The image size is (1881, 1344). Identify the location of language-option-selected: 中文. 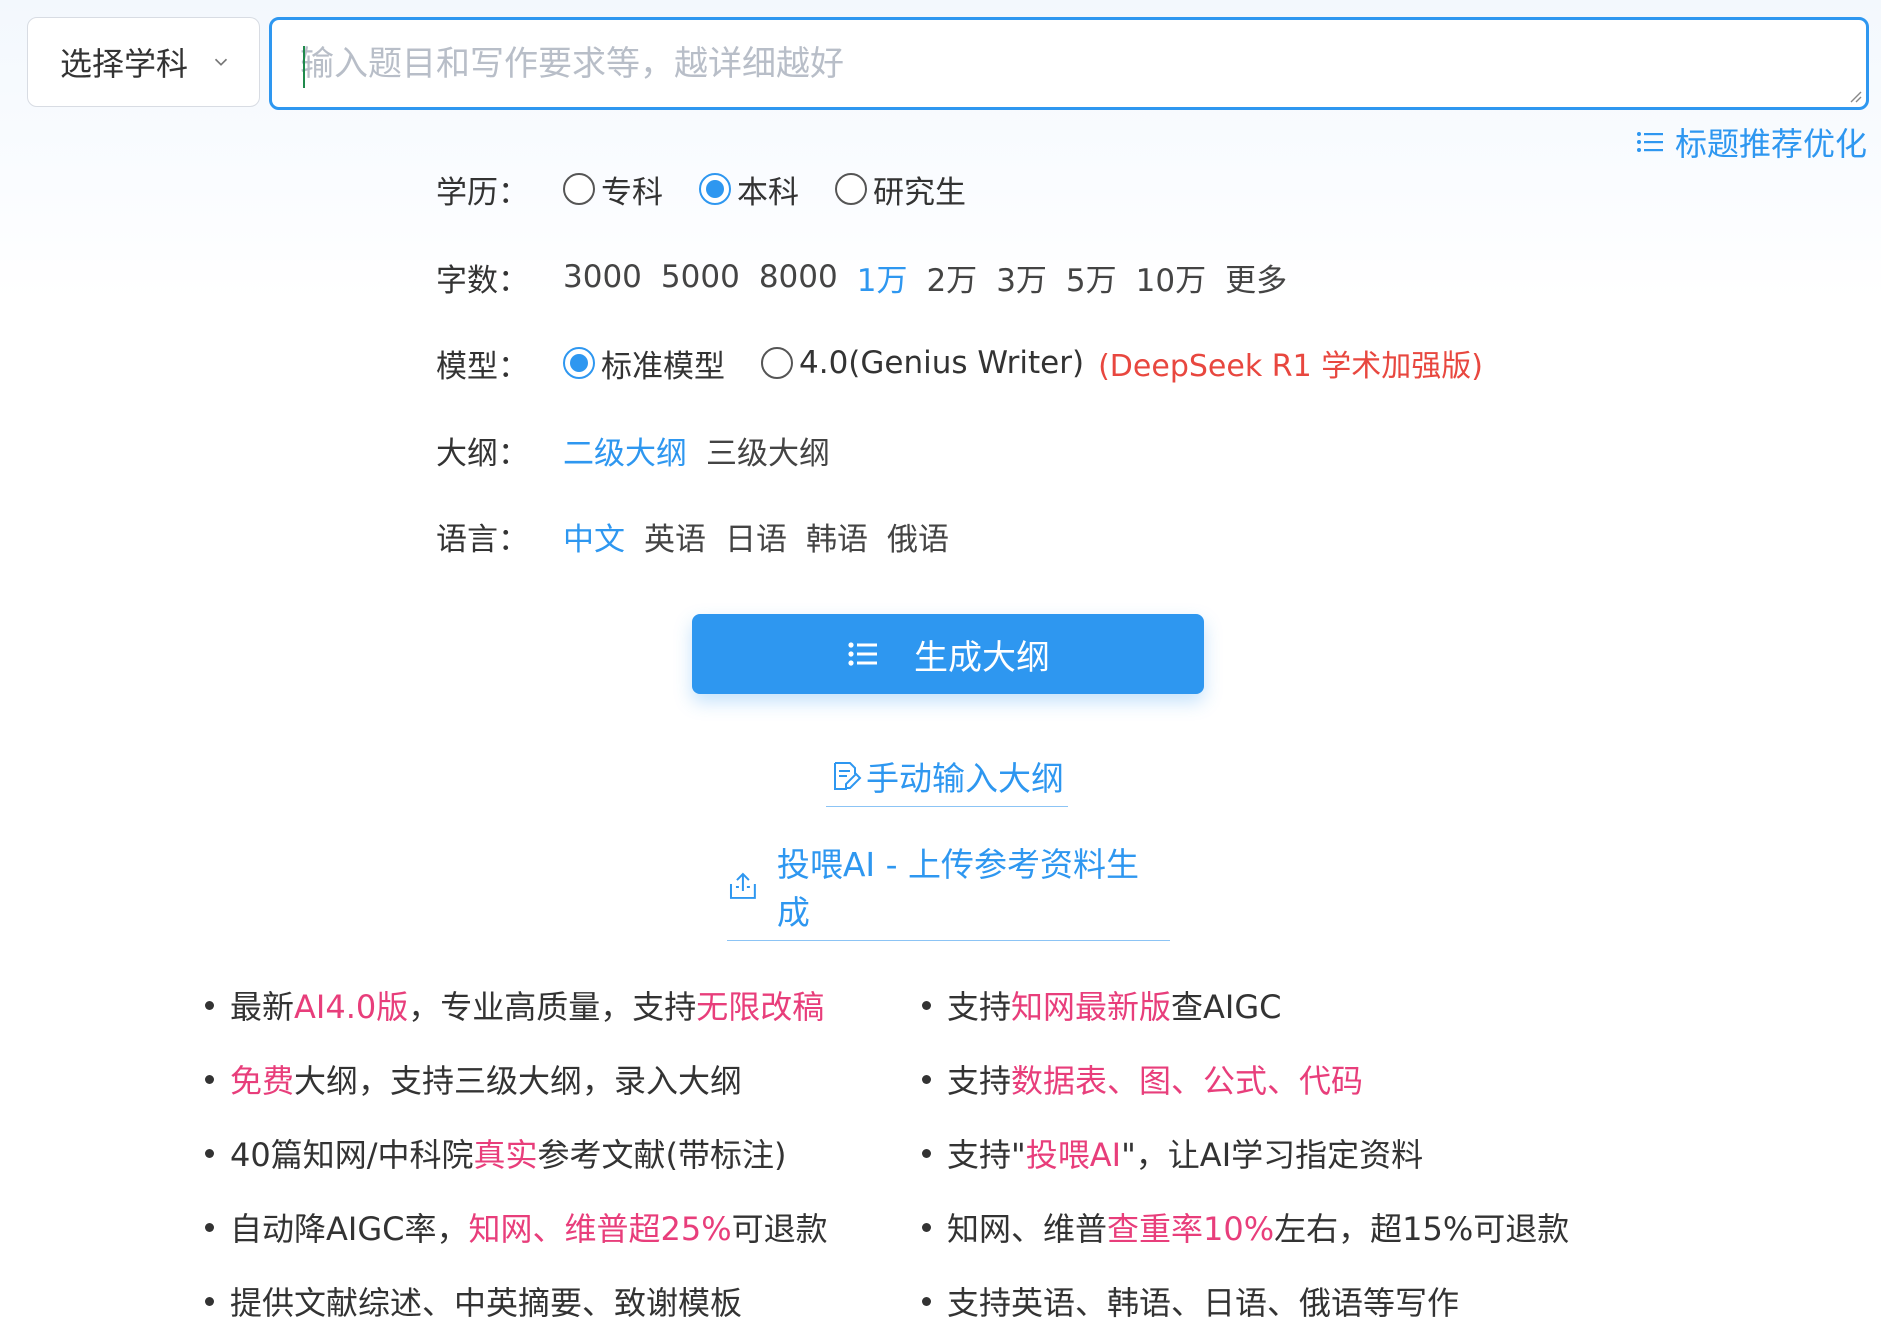
(594, 536).